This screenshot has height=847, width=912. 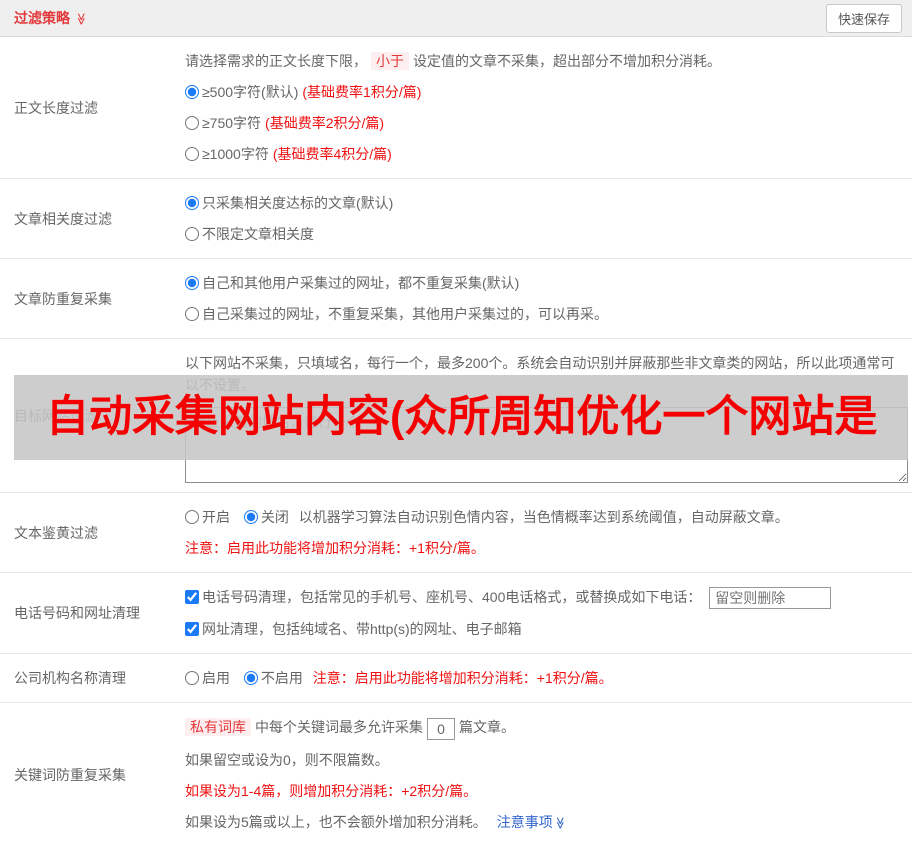 I want to click on company-option-on: 启用, so click(x=209, y=678).